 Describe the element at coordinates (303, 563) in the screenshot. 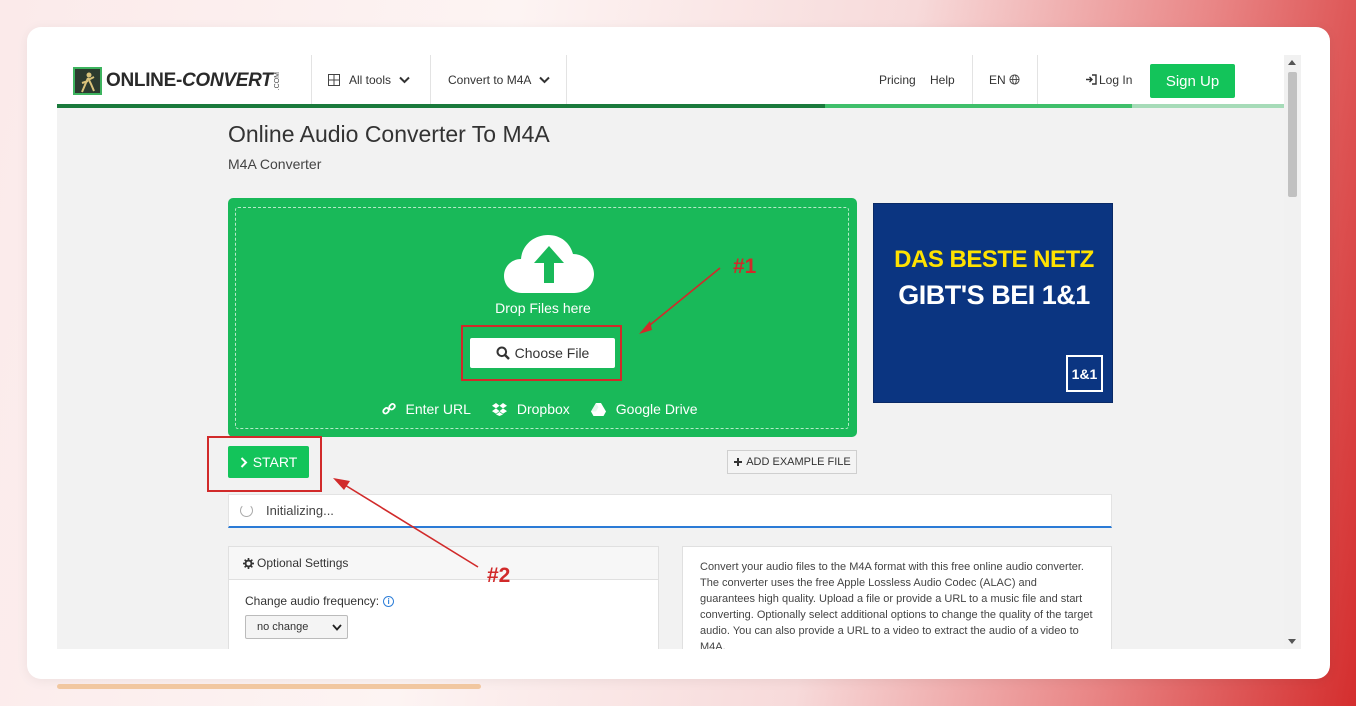

I see `optional-settings-title: Optional Settings` at that location.